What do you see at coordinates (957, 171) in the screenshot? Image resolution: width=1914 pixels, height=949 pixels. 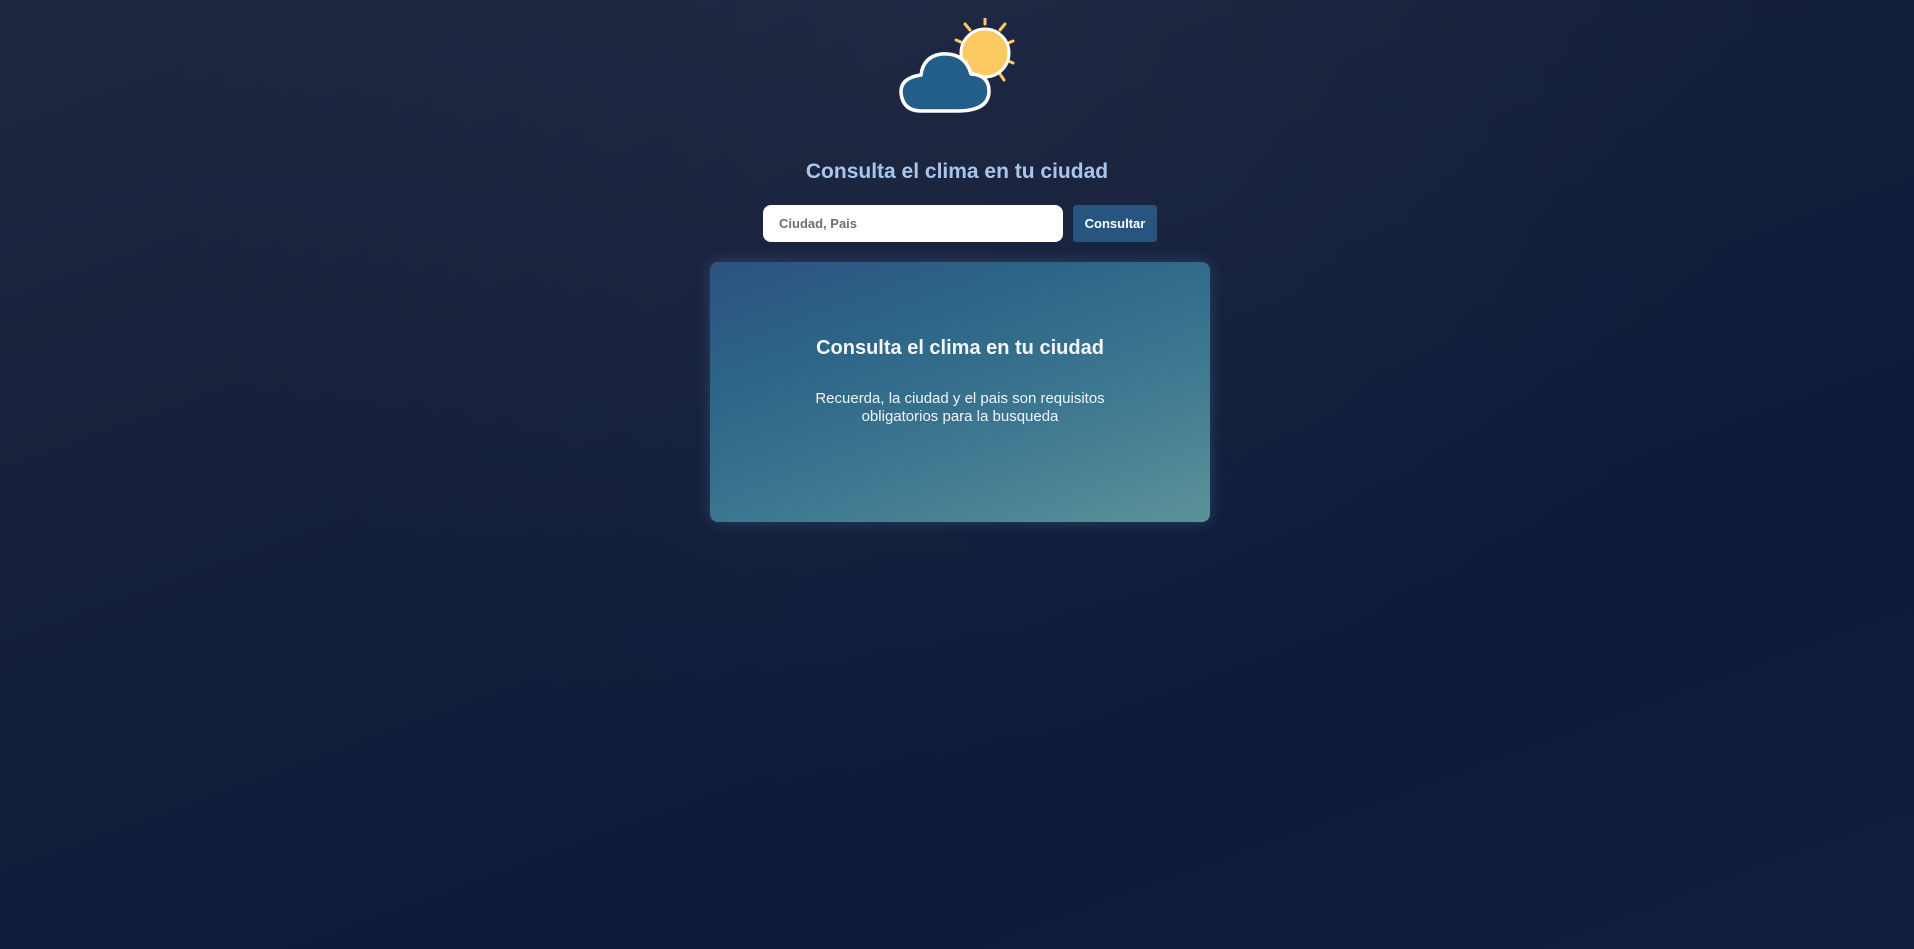 I see `page-title: Consulta el clima en tu ciudad` at bounding box center [957, 171].